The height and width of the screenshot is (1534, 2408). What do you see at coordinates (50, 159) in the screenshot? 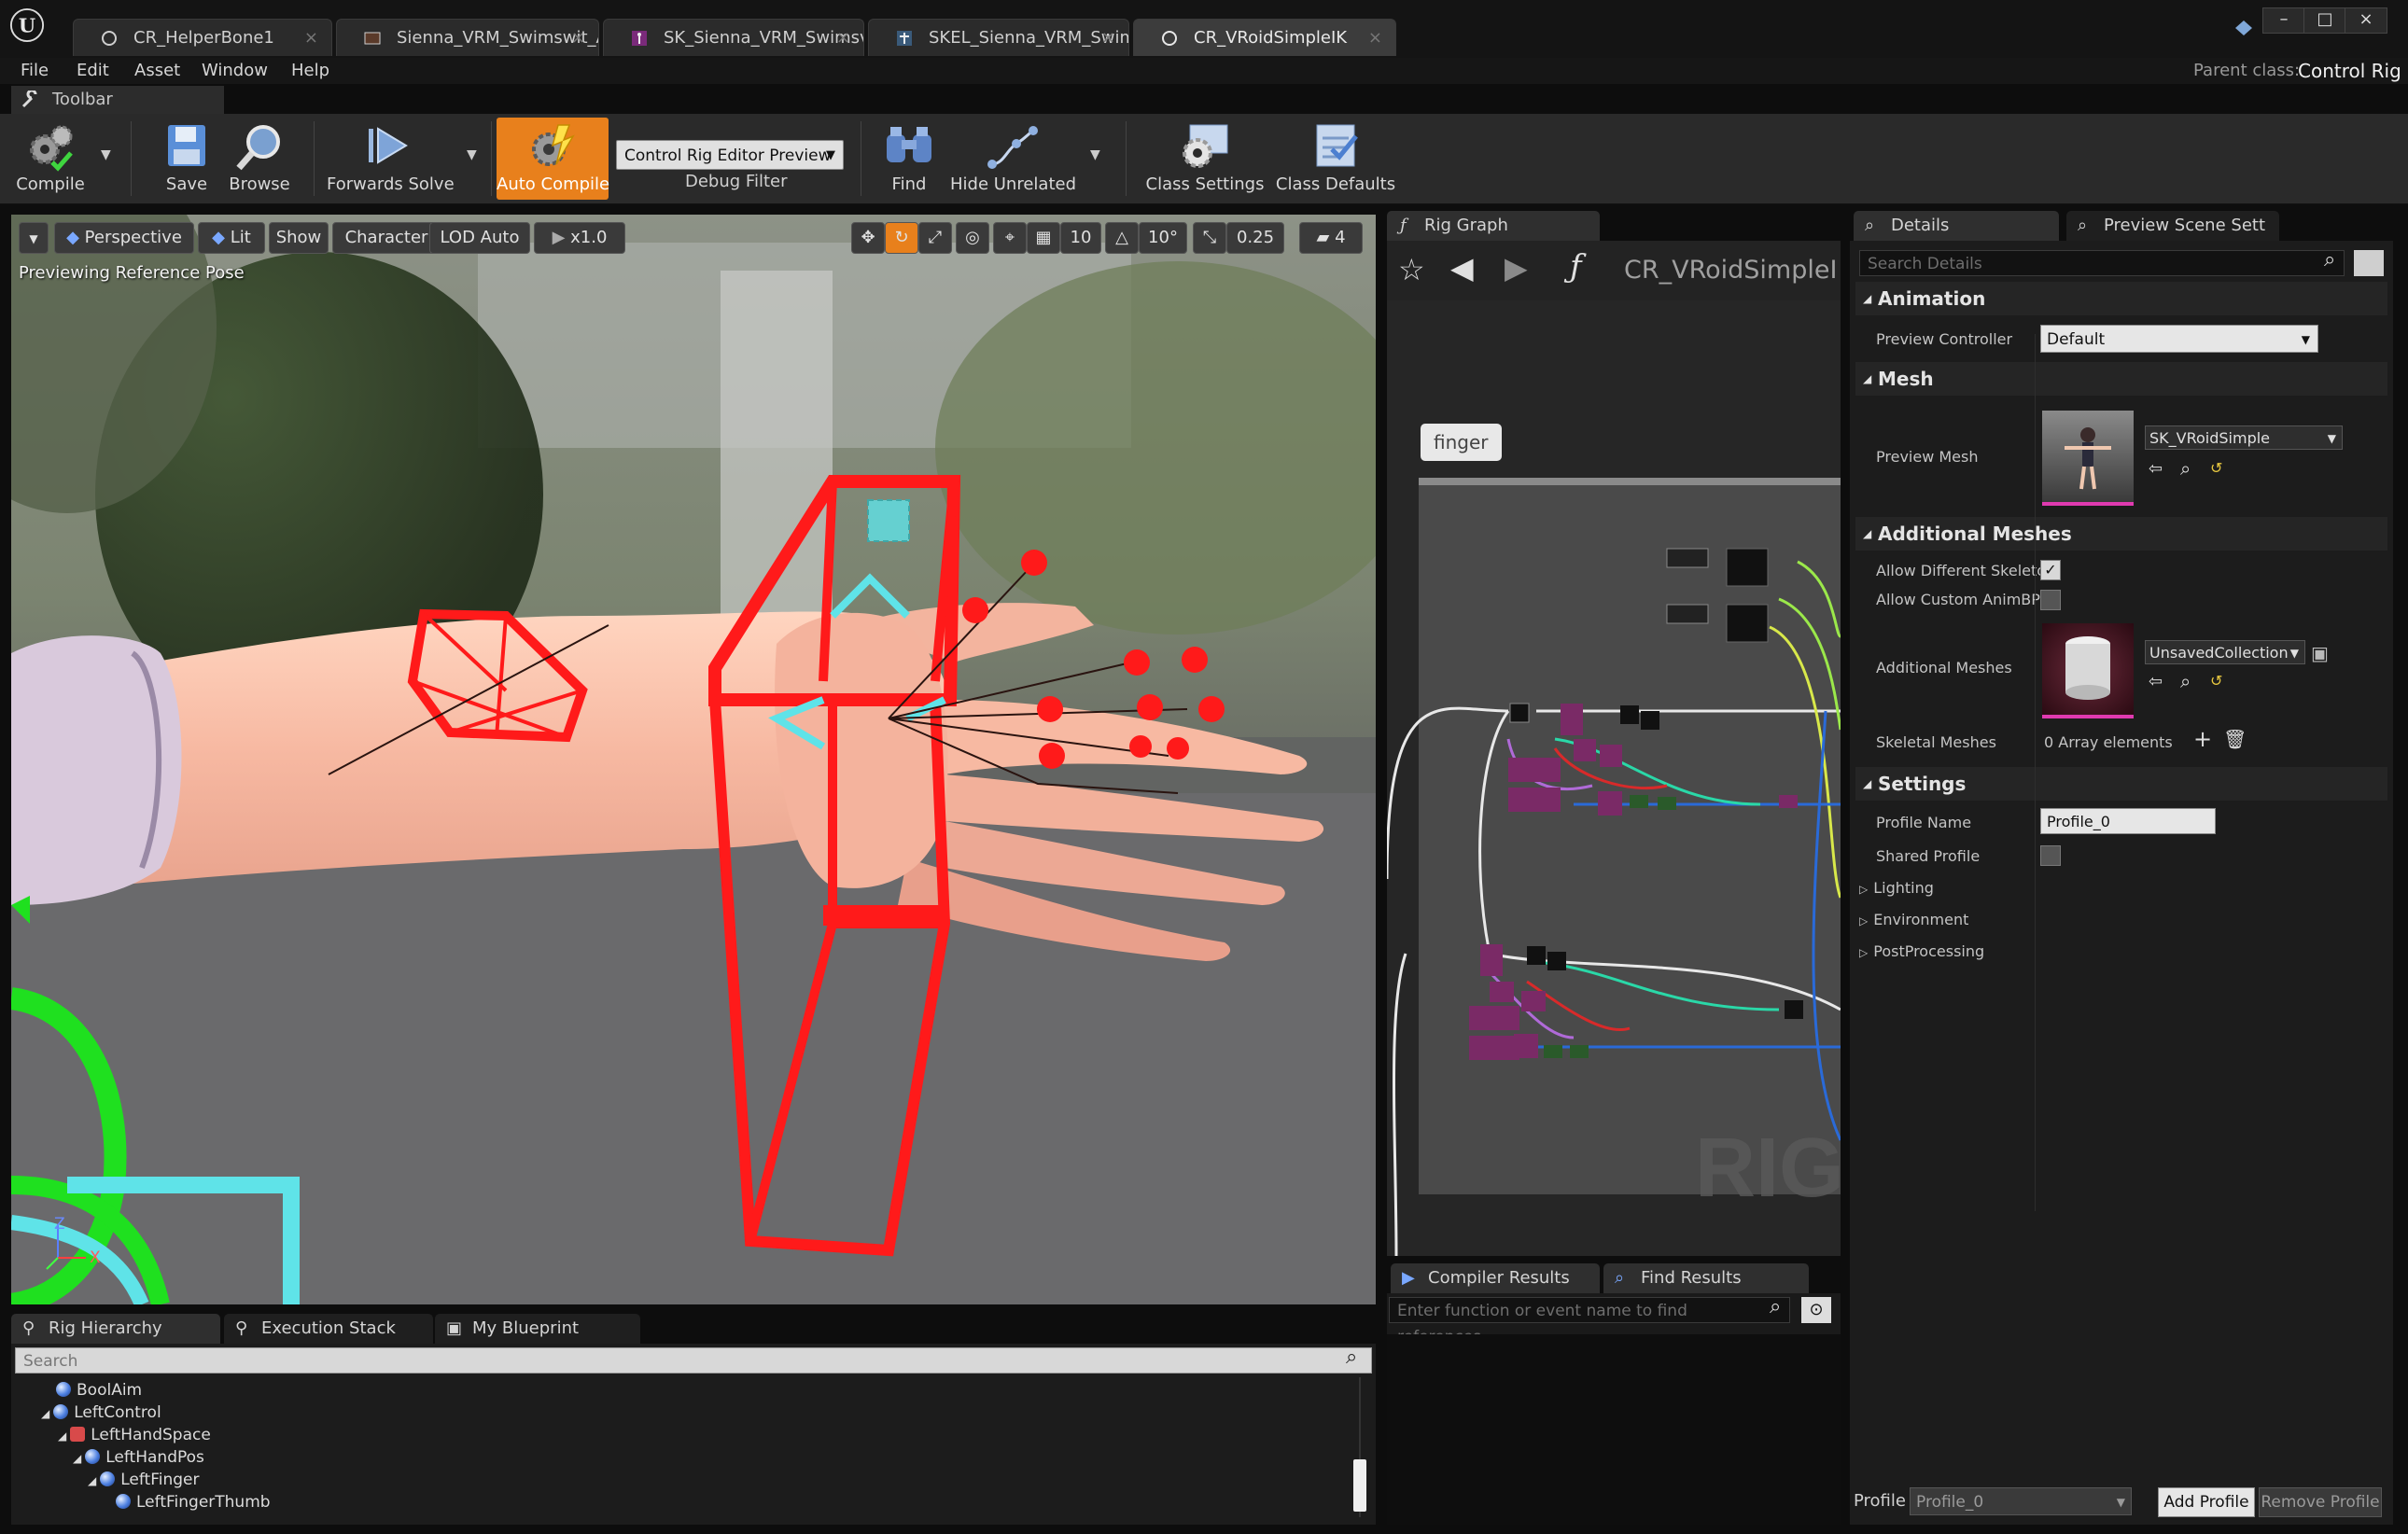
I see `compile-button: Compile` at bounding box center [50, 159].